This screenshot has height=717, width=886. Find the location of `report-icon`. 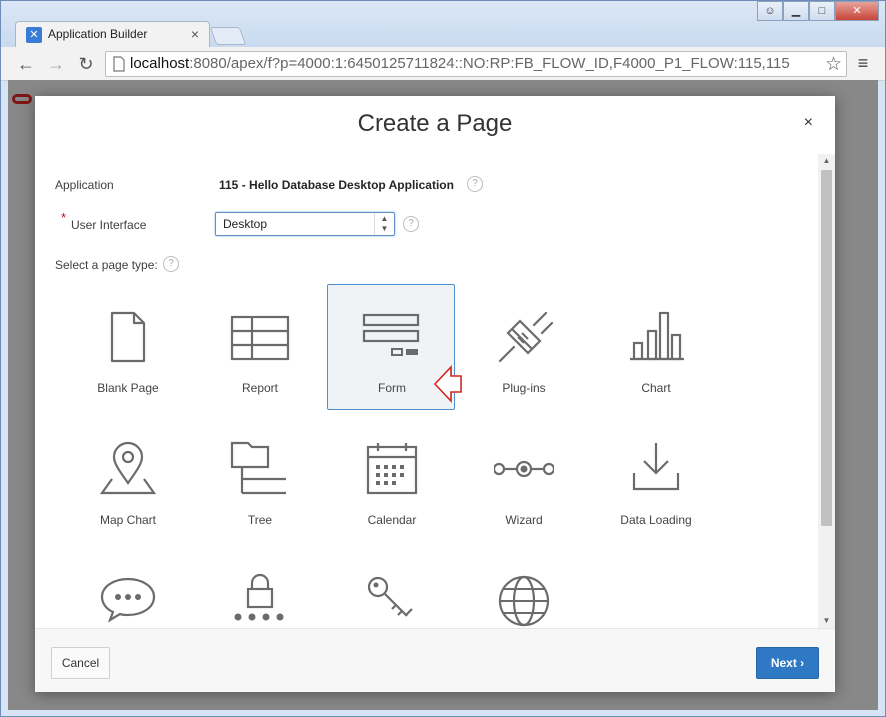

report-icon is located at coordinates (260, 338).